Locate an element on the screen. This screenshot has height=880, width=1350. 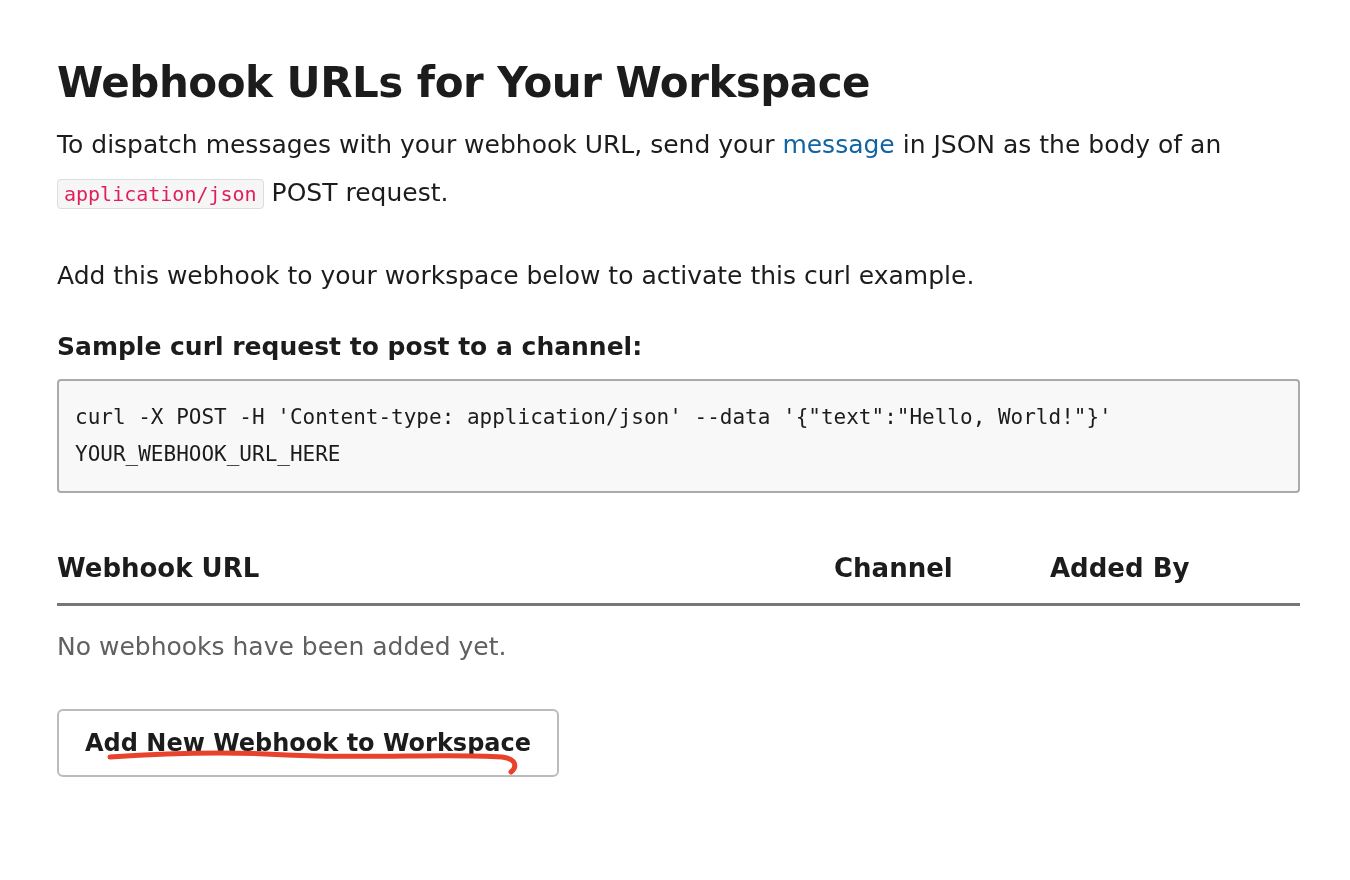
column-header: Webhook URL is located at coordinates (159, 568).